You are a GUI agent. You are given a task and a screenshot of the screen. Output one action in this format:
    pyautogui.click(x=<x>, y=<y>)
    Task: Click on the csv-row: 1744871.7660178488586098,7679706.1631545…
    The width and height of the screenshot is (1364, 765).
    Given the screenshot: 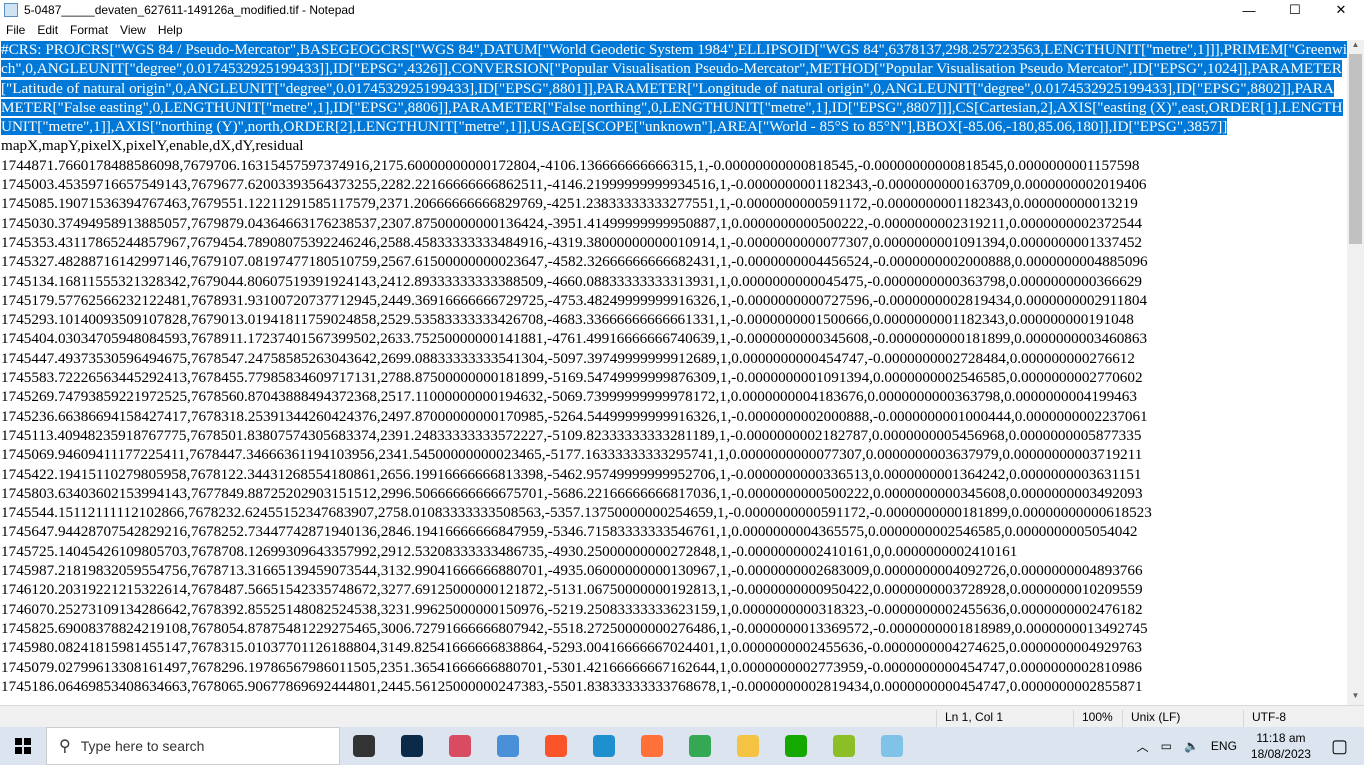 What is the action you would take?
    pyautogui.click(x=570, y=165)
    